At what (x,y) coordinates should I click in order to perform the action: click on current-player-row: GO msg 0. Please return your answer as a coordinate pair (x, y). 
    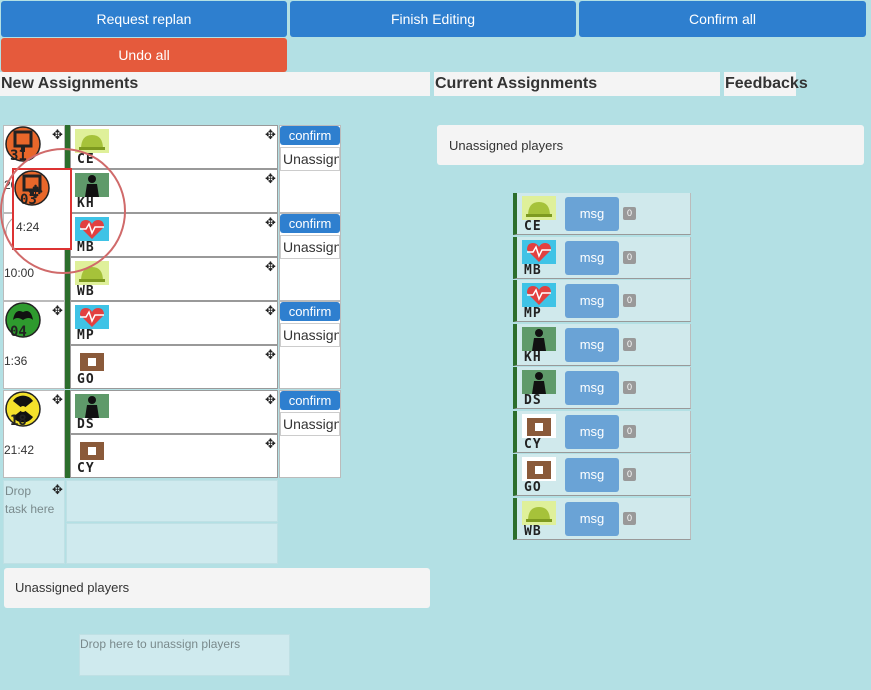
    Looking at the image, I should click on (602, 475).